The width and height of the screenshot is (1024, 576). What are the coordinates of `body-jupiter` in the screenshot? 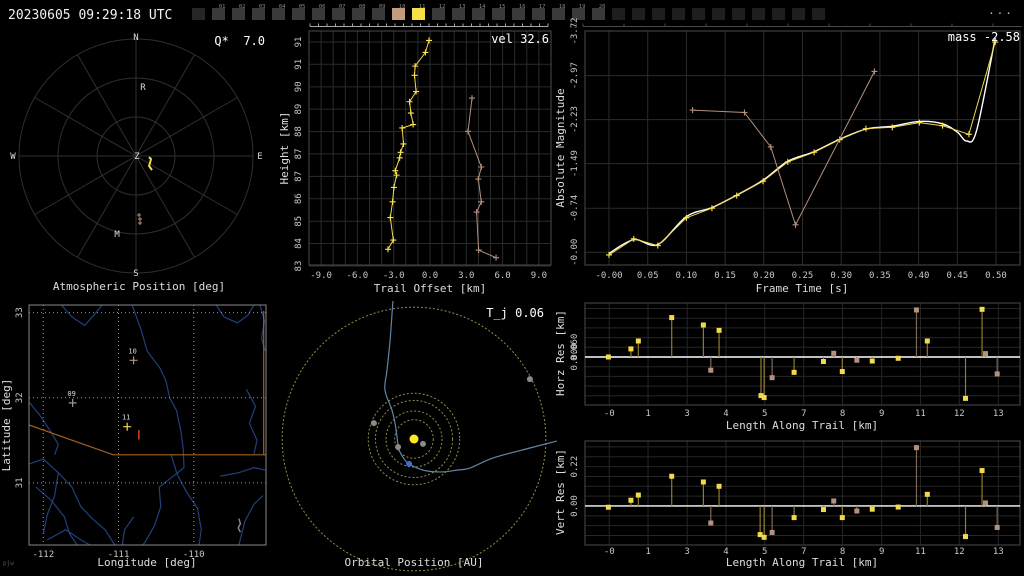 It's located at (529, 379).